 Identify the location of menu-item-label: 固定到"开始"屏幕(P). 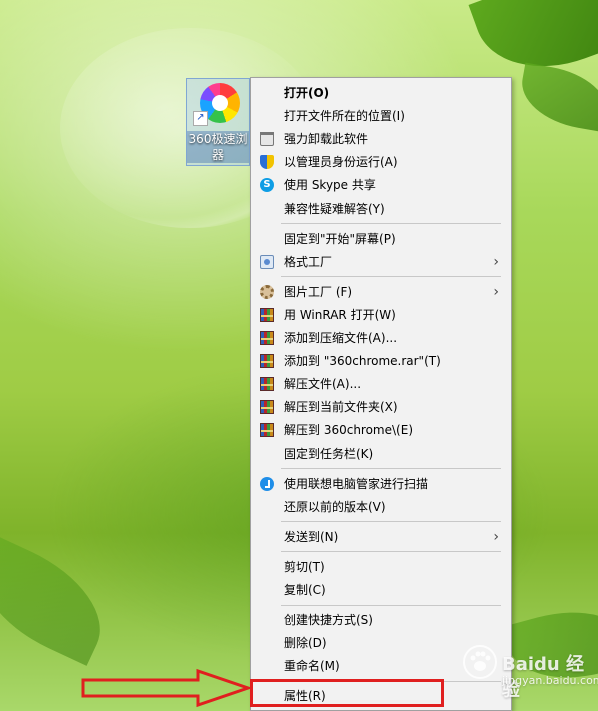
(340, 238).